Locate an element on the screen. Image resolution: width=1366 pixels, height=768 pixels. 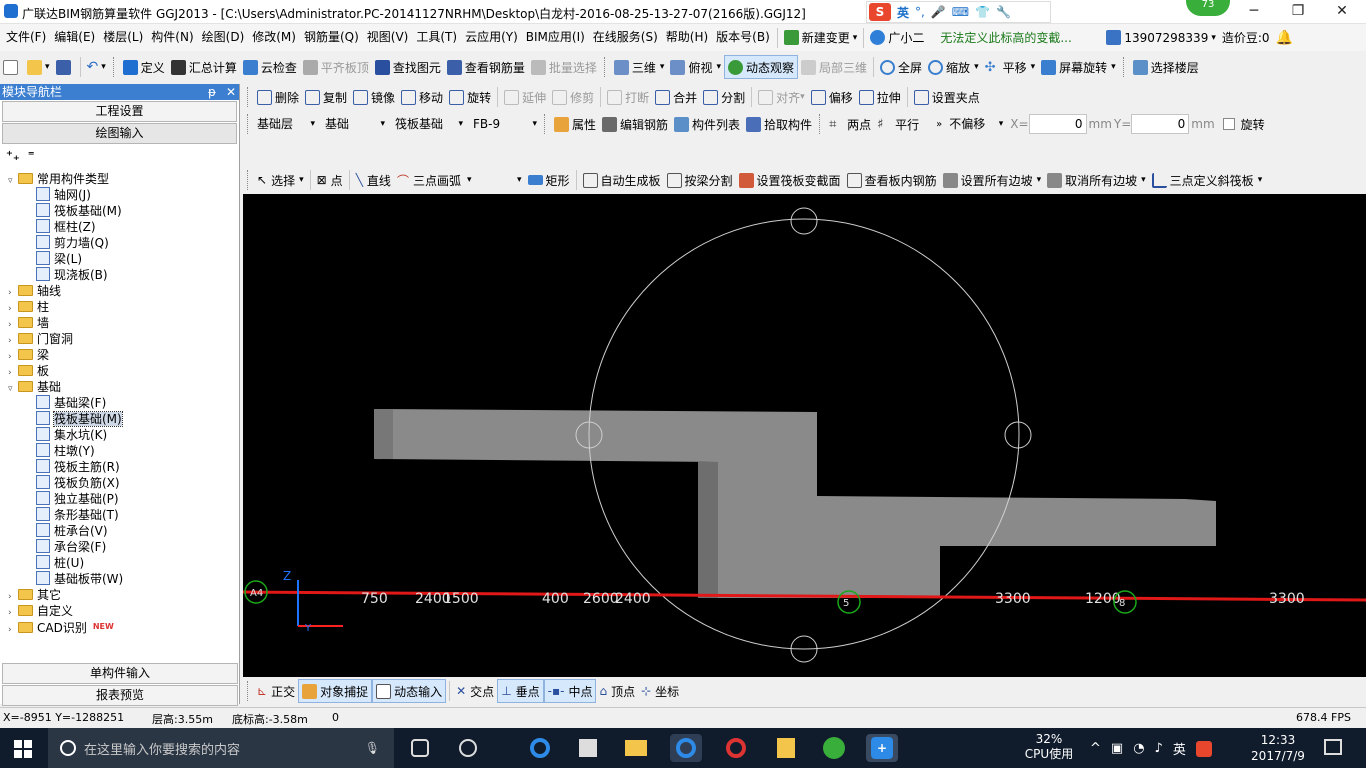
tree-item: 桩(U) is located at coordinates (123, 563).